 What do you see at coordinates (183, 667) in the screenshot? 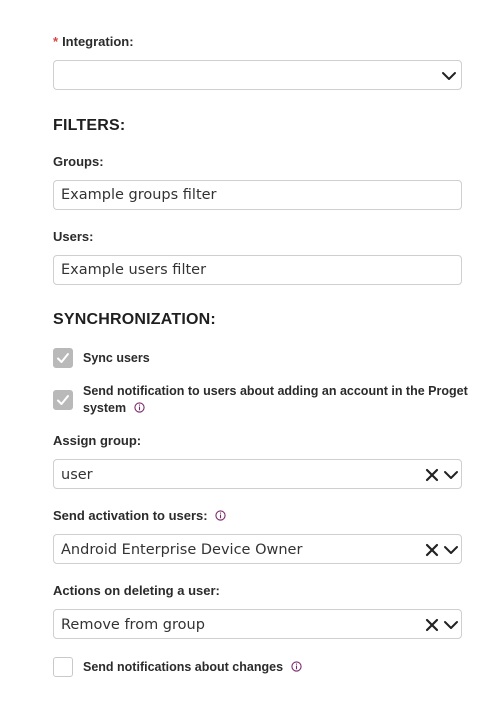
I see `changes-notify-label-text: Send notifications about changes` at bounding box center [183, 667].